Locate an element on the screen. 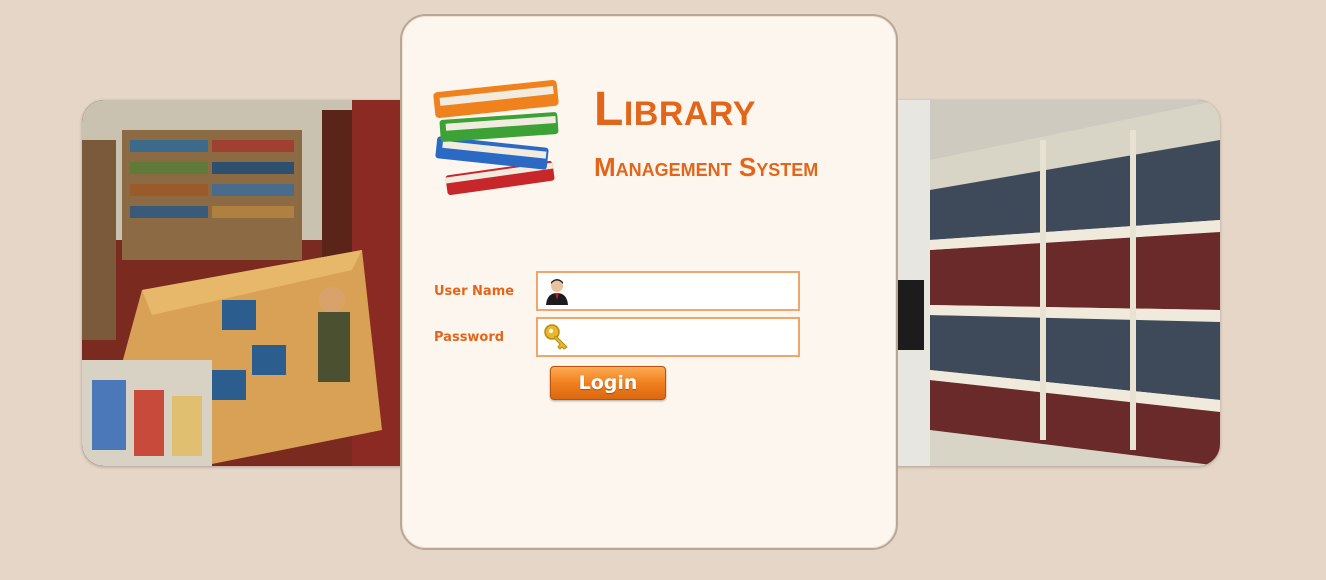  key-icon is located at coordinates (556, 337).